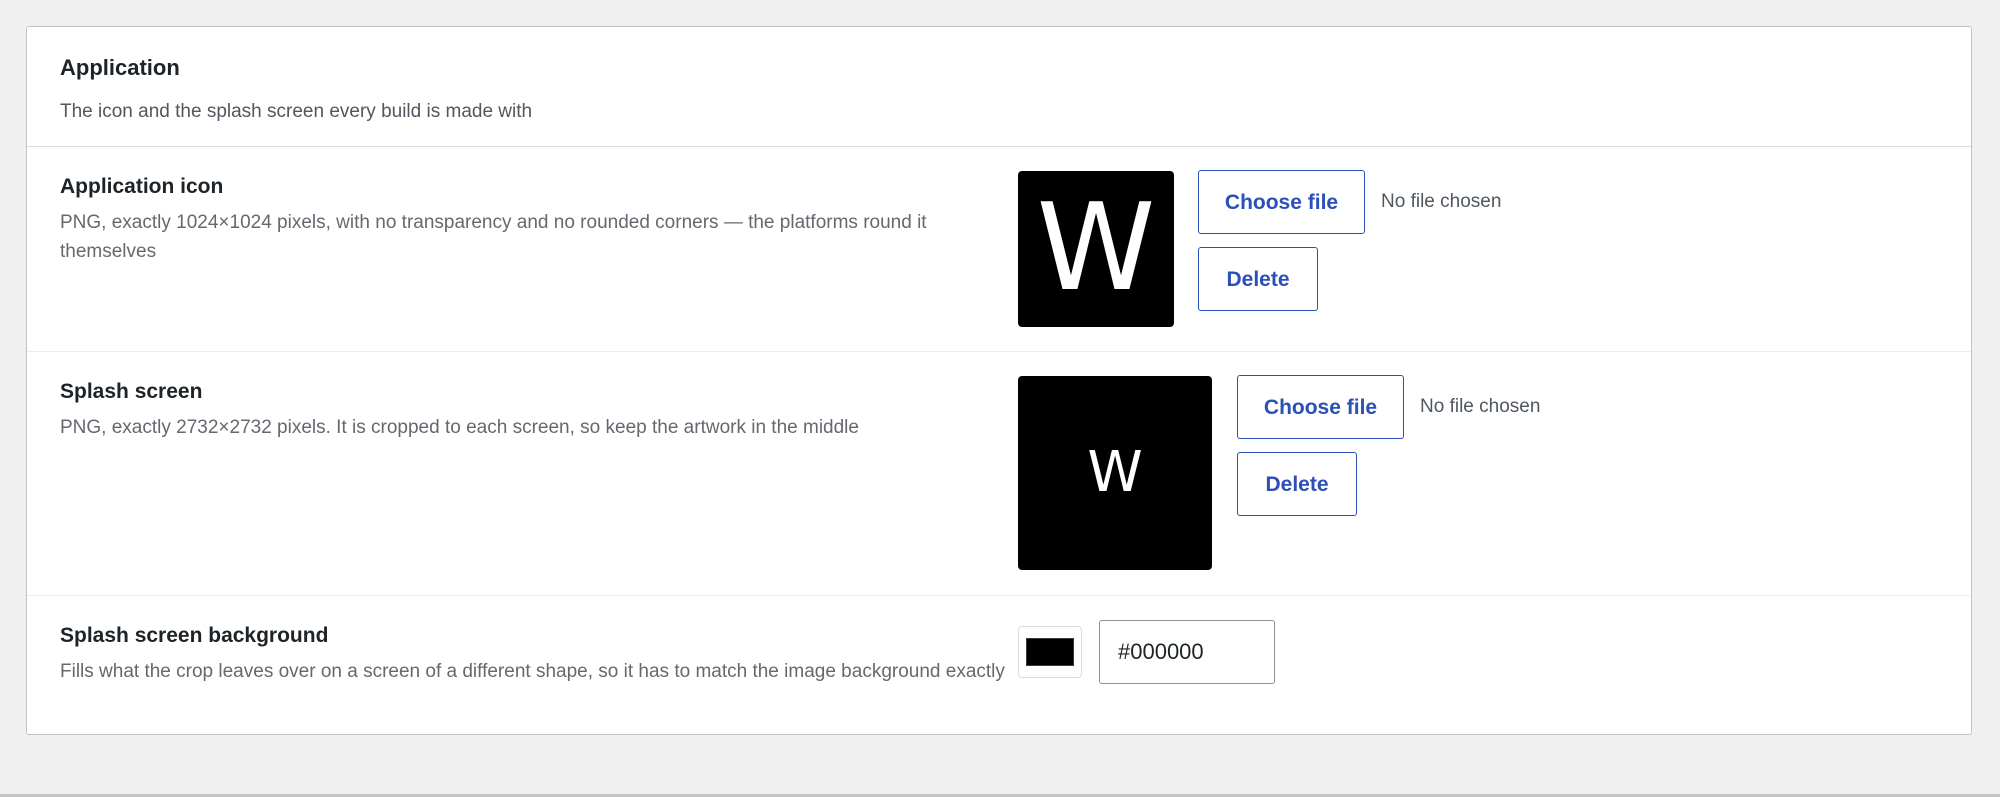 This screenshot has height=797, width=2000. What do you see at coordinates (1441, 201) in the screenshot?
I see `application-icon-file-status: No file chosen` at bounding box center [1441, 201].